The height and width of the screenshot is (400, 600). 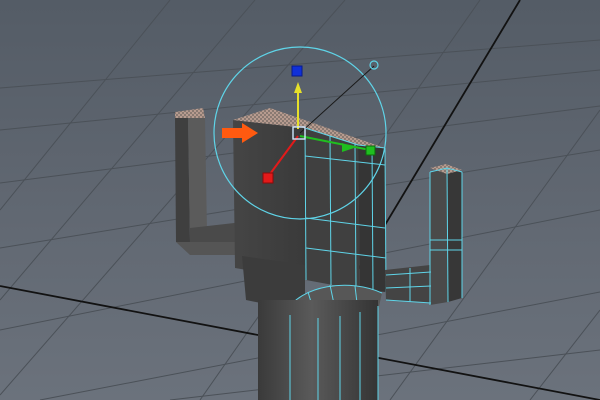 I want to click on up-cube-handle-icon, so click(x=297, y=71).